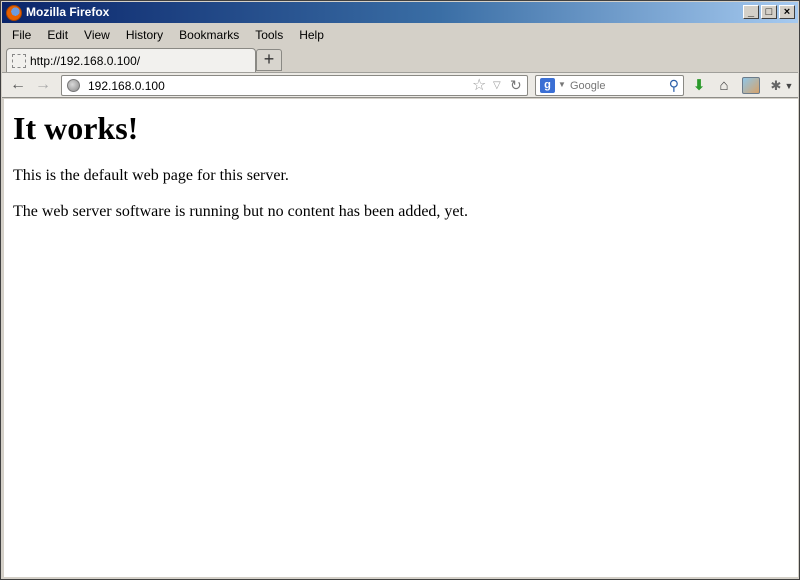  I want to click on firefox-logo-icon, so click(14, 13).